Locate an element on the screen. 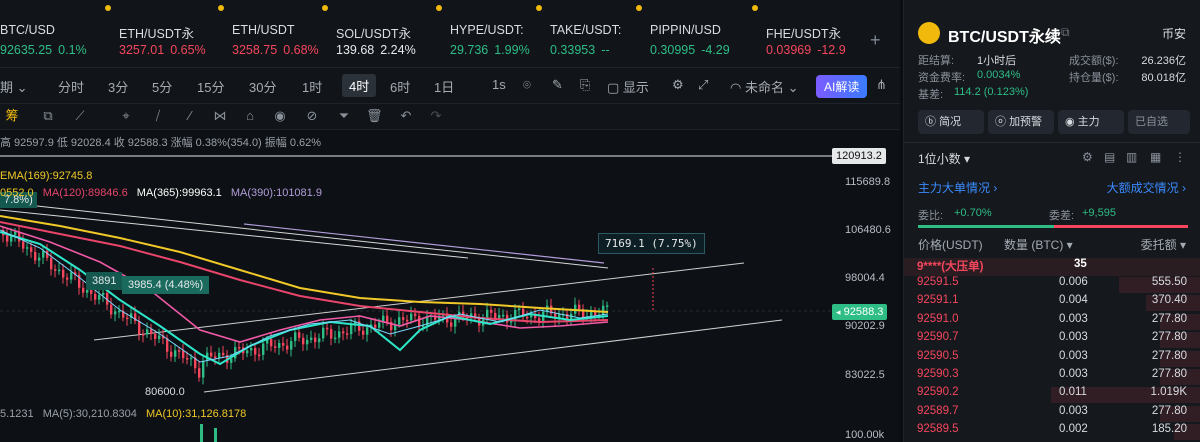 The height and width of the screenshot is (442, 1200). ask-qty: 0.003 is located at coordinates (1073, 374).